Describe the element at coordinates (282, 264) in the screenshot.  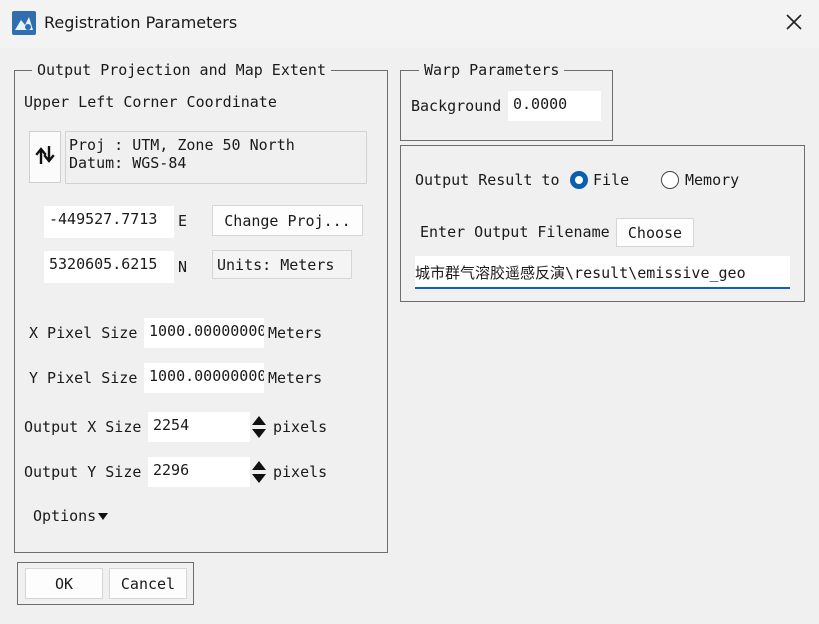
I see `units-button: Units: Meters` at that location.